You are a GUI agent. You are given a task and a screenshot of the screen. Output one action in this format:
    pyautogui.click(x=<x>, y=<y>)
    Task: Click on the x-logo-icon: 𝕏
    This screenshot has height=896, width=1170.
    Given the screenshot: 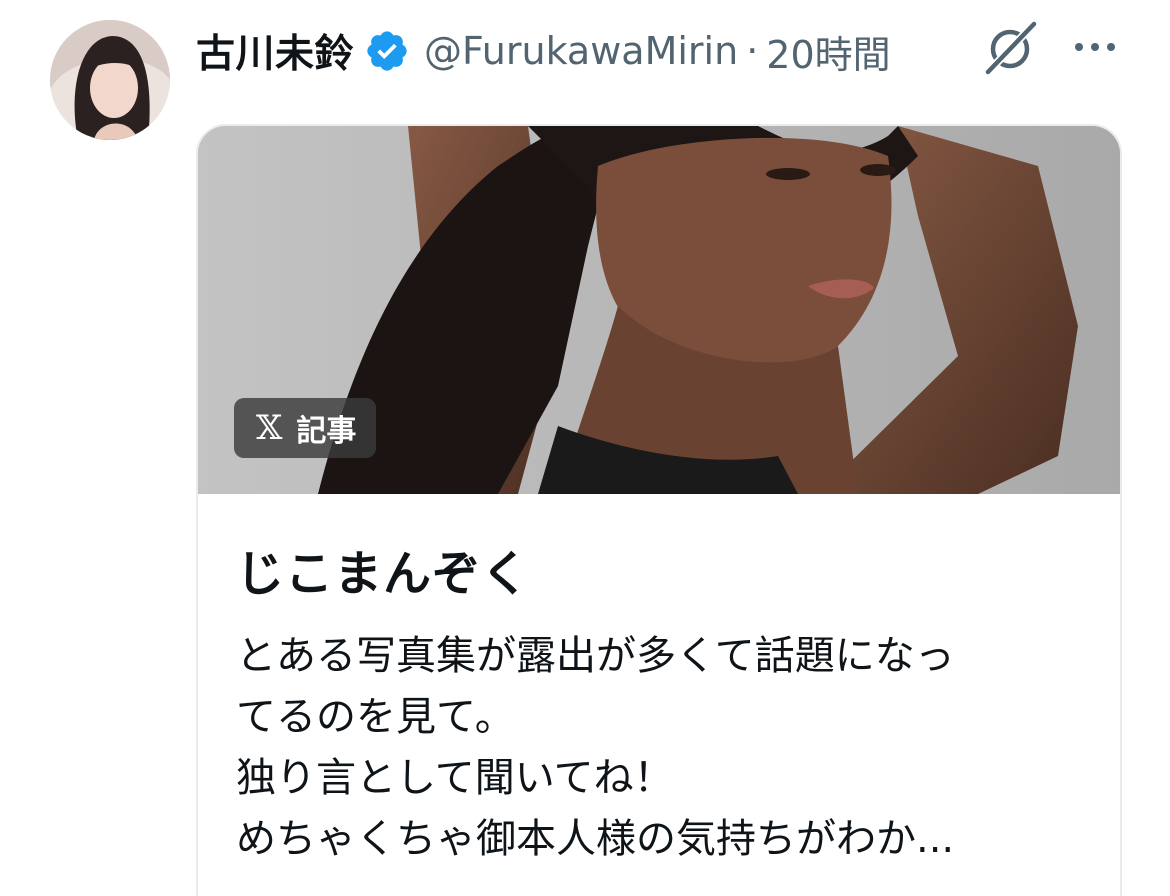 What is the action you would take?
    pyautogui.click(x=269, y=428)
    